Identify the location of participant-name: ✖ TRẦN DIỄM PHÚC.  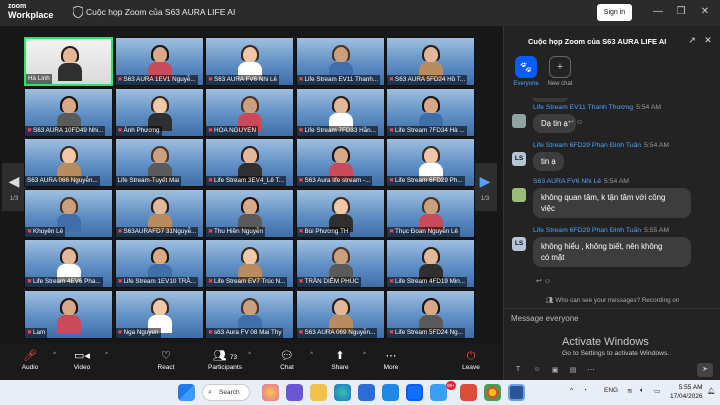
(328, 282).